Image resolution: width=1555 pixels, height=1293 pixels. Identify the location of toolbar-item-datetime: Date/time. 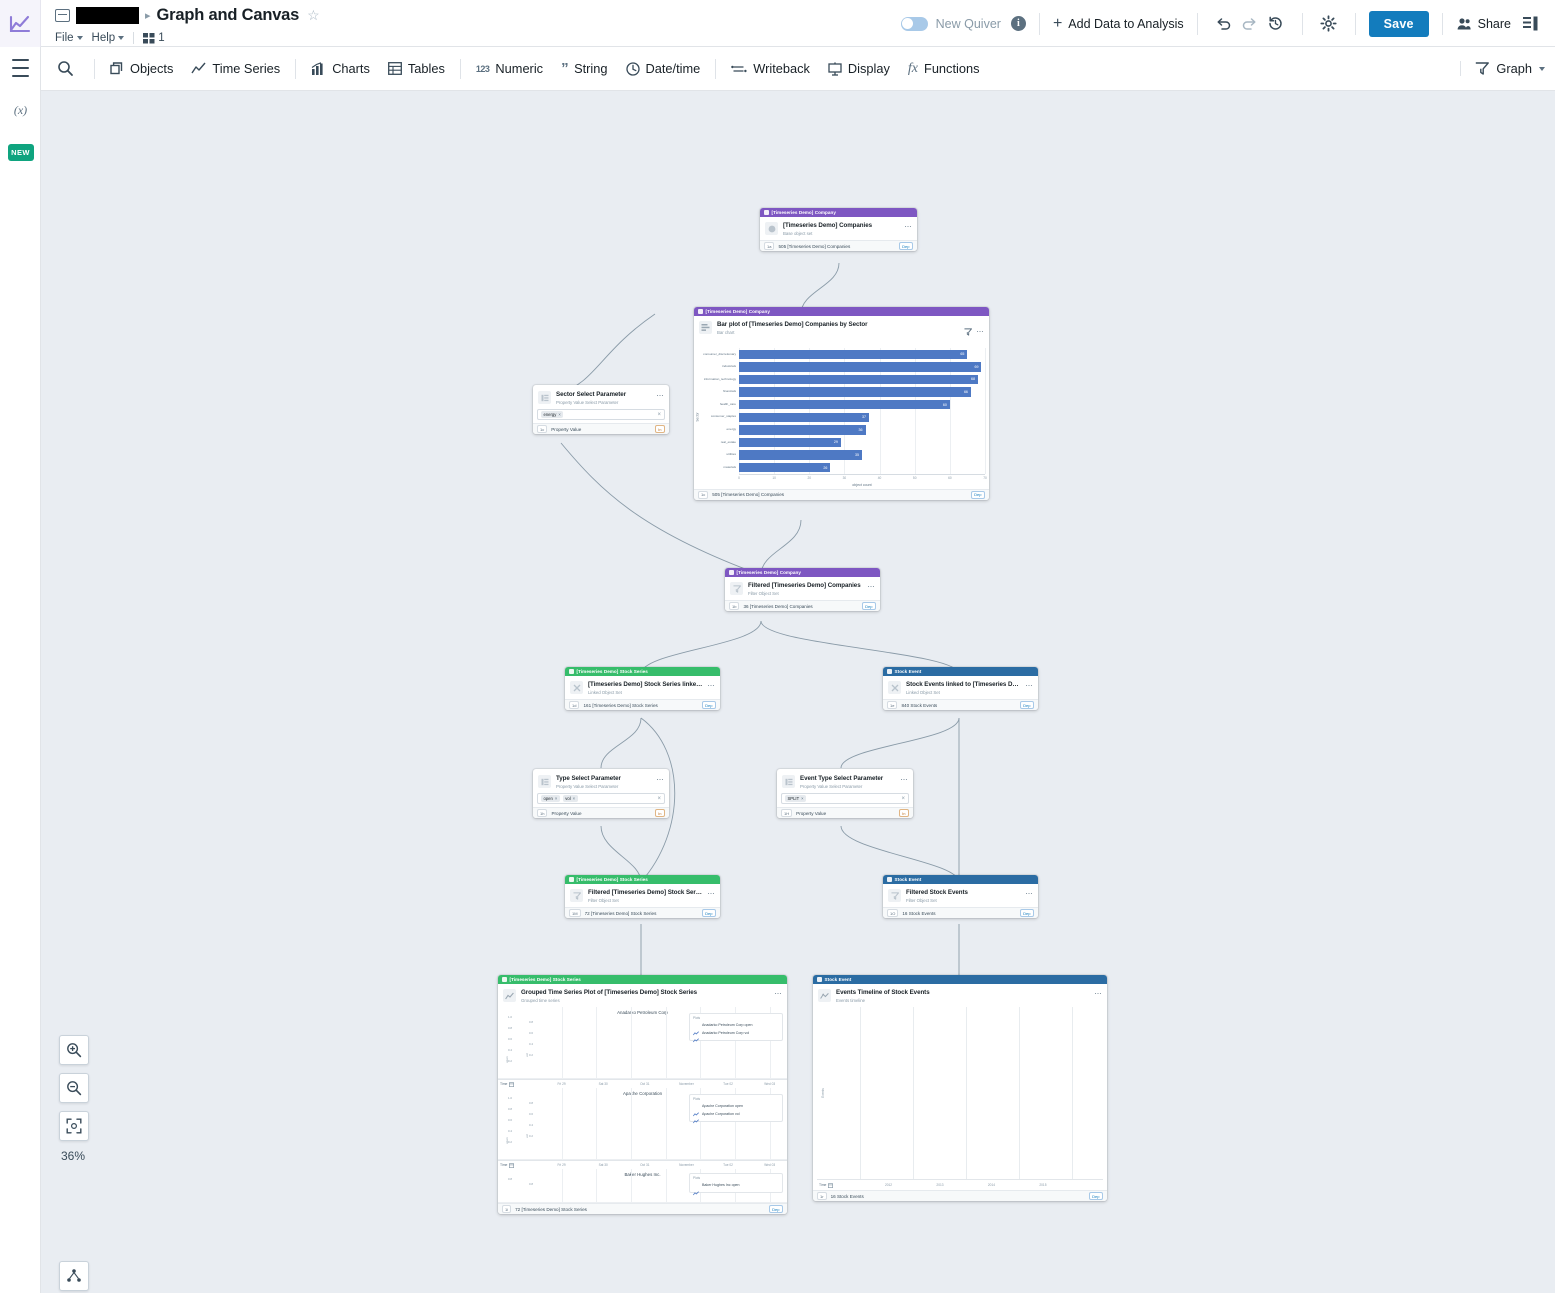
(663, 68).